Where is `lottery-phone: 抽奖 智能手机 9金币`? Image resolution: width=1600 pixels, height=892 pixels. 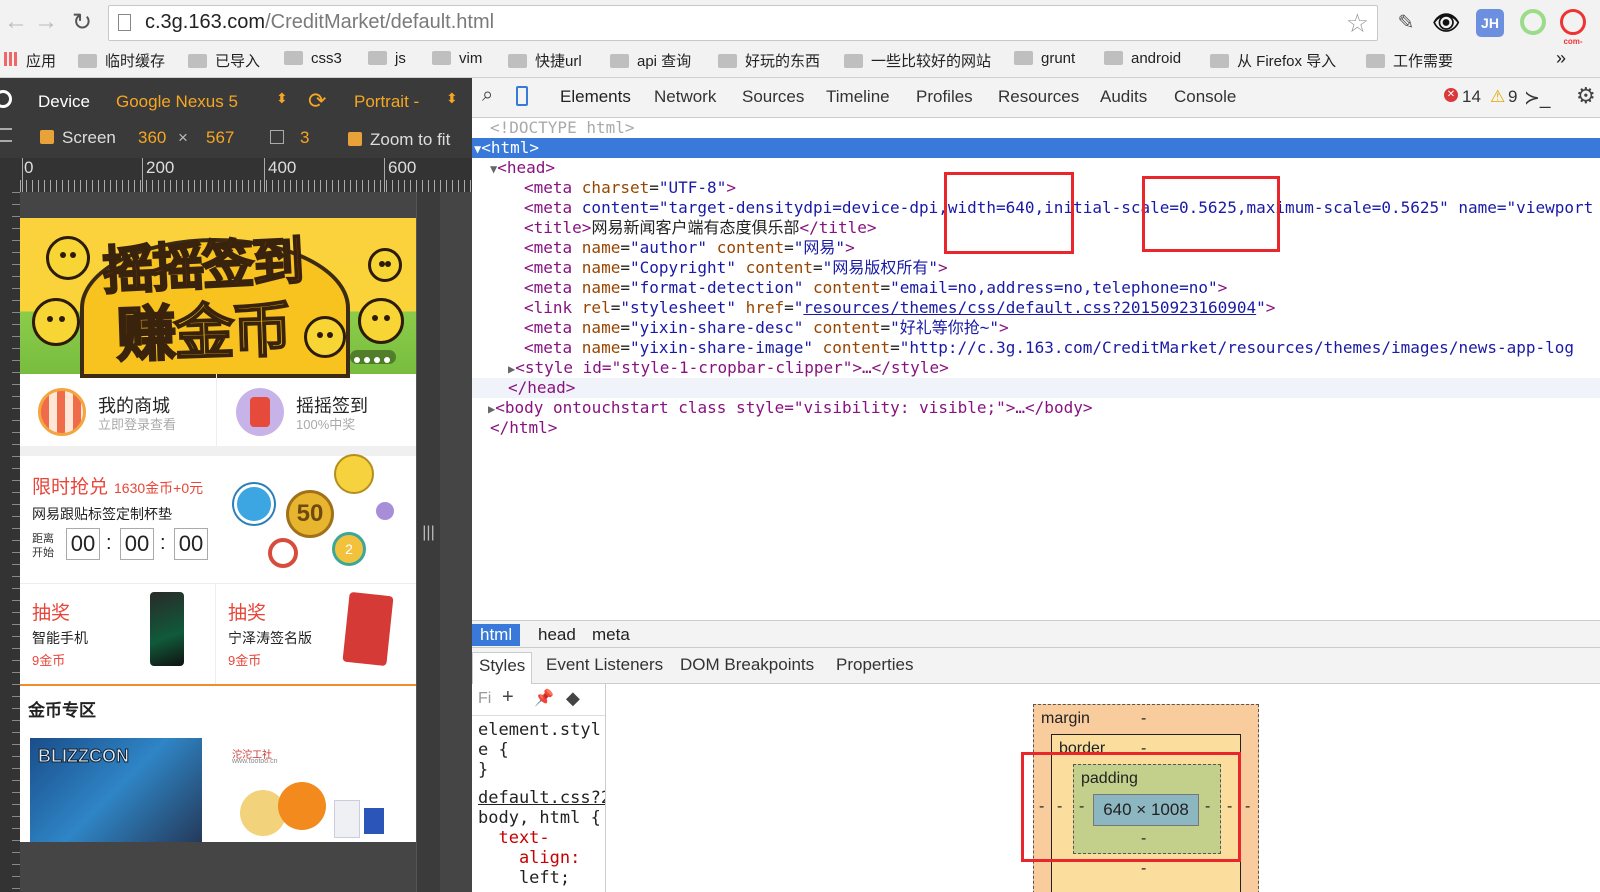
lottery-phone: 抽奖 智能手机 9金币 is located at coordinates (118, 634).